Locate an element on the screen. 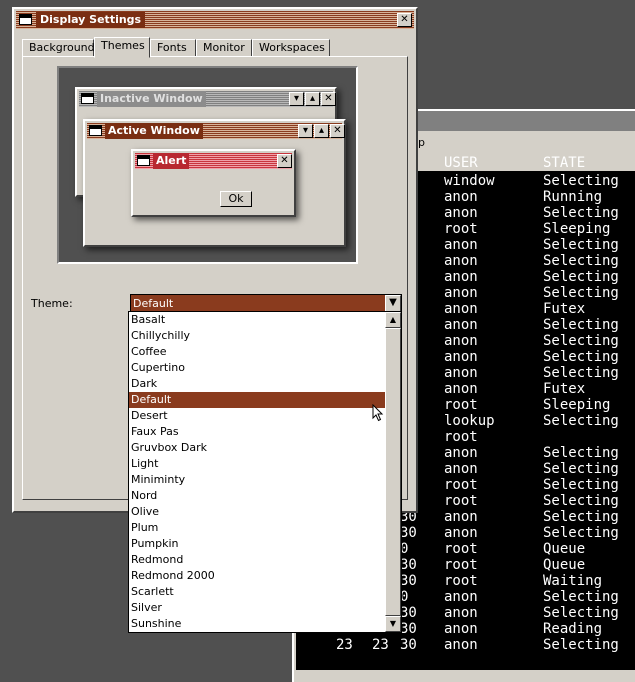 The image size is (635, 682). dropdown-scrollbar: ▲ ▼ is located at coordinates (393, 472).